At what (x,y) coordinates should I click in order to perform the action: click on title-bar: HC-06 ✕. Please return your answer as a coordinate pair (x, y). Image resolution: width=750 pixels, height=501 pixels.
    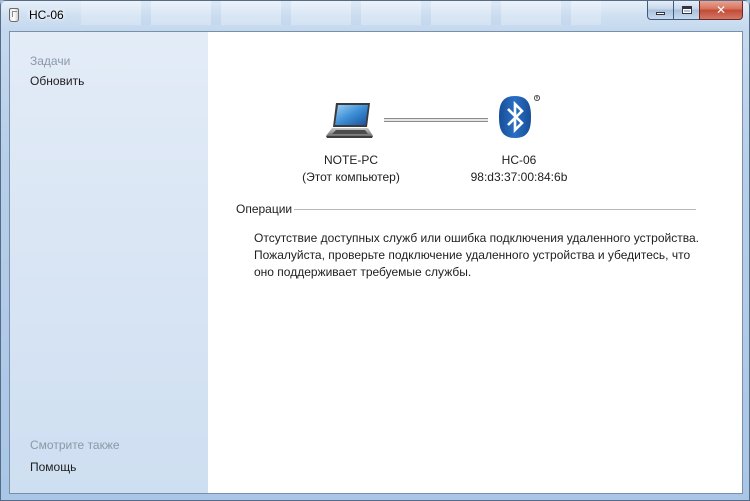
    Looking at the image, I should click on (375, 16).